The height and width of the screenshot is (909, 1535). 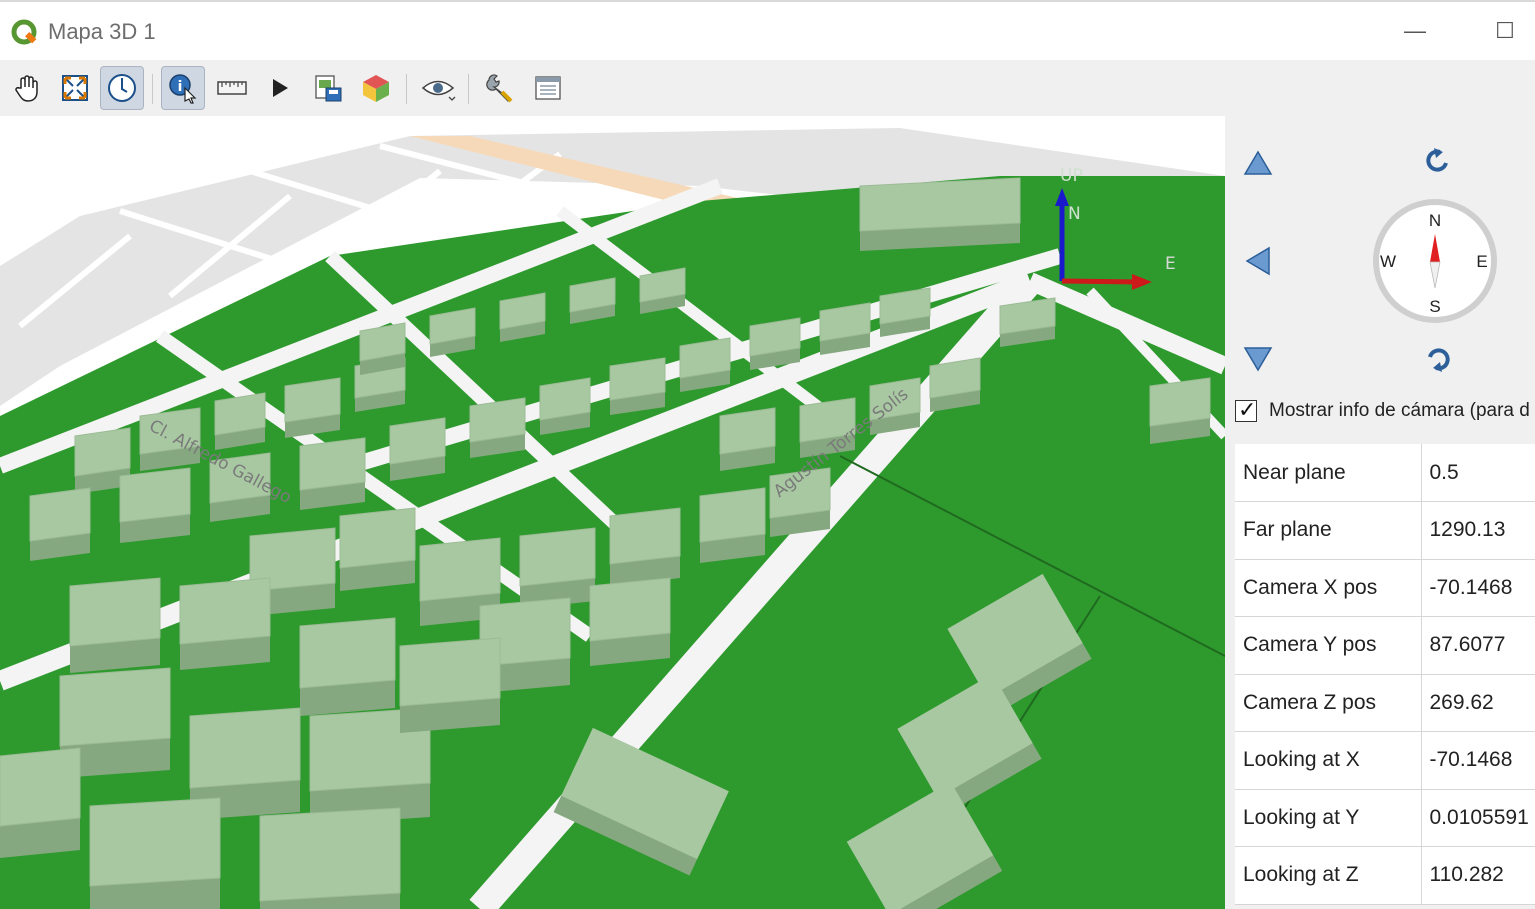 I want to click on zoom-full-icon, so click(x=75, y=88).